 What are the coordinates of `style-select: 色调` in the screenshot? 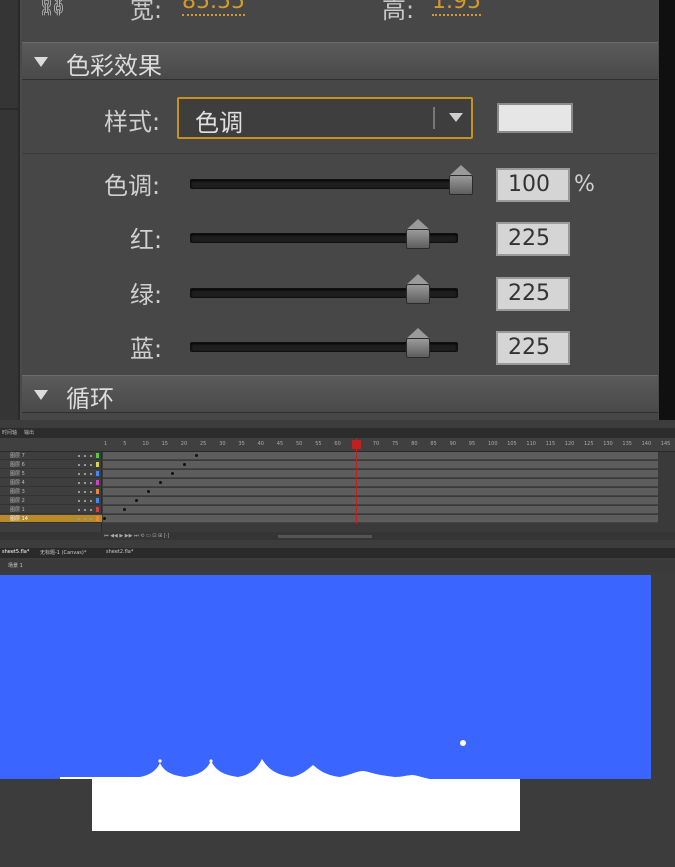 It's located at (325, 118).